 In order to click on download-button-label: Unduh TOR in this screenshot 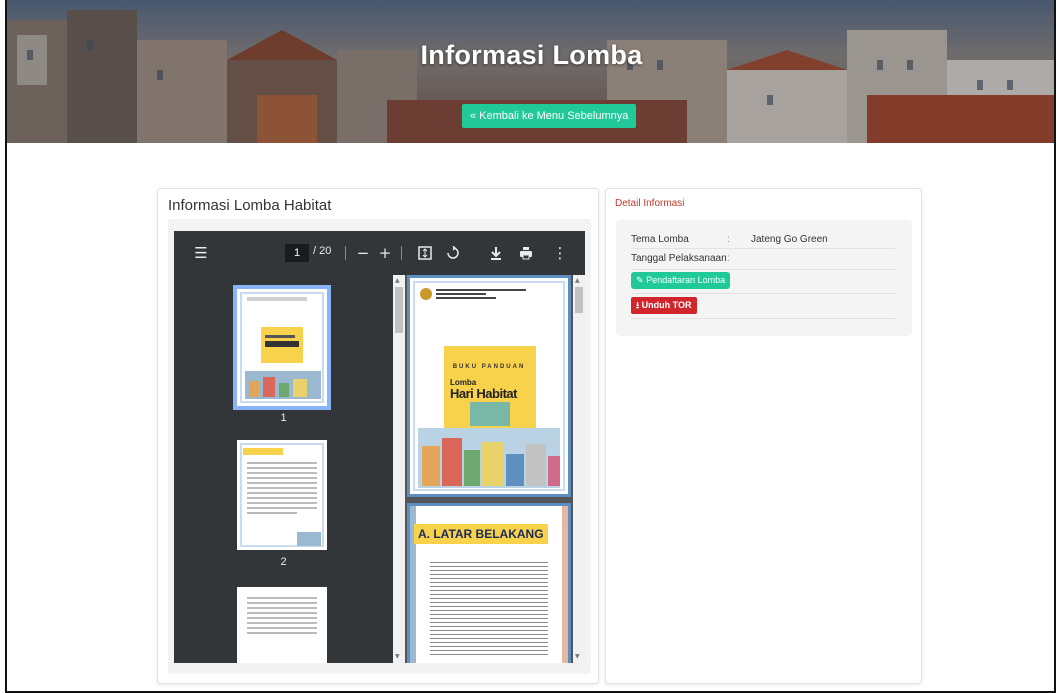, I will do `click(666, 305)`.